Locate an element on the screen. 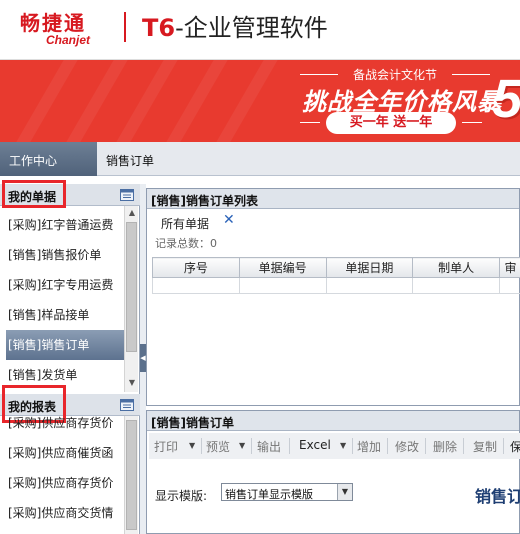 This screenshot has width=520, height=534. add-button: 增加 is located at coordinates (369, 446).